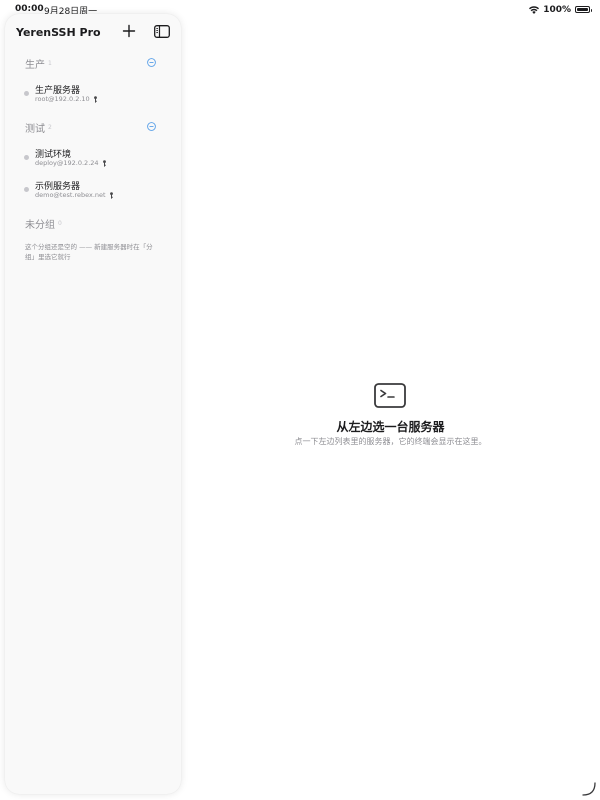 This screenshot has height=800, width=600. Describe the element at coordinates (70, 195) in the screenshot. I see `server-address-text: demo@test.rebex.net` at that location.